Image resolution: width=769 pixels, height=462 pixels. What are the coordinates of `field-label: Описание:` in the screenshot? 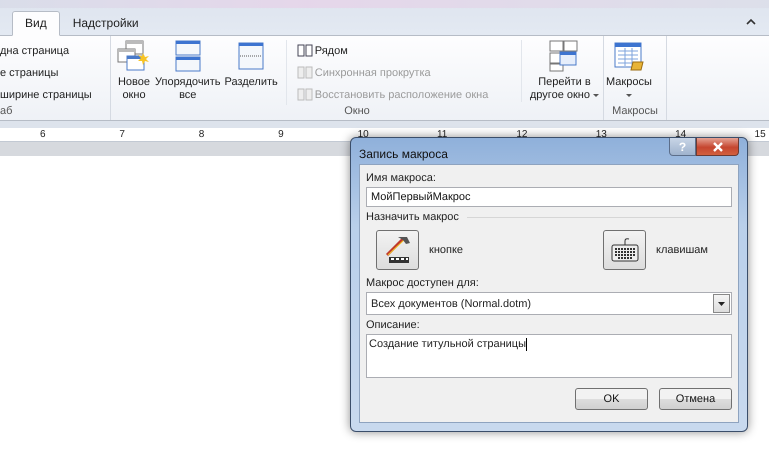 It's located at (393, 325).